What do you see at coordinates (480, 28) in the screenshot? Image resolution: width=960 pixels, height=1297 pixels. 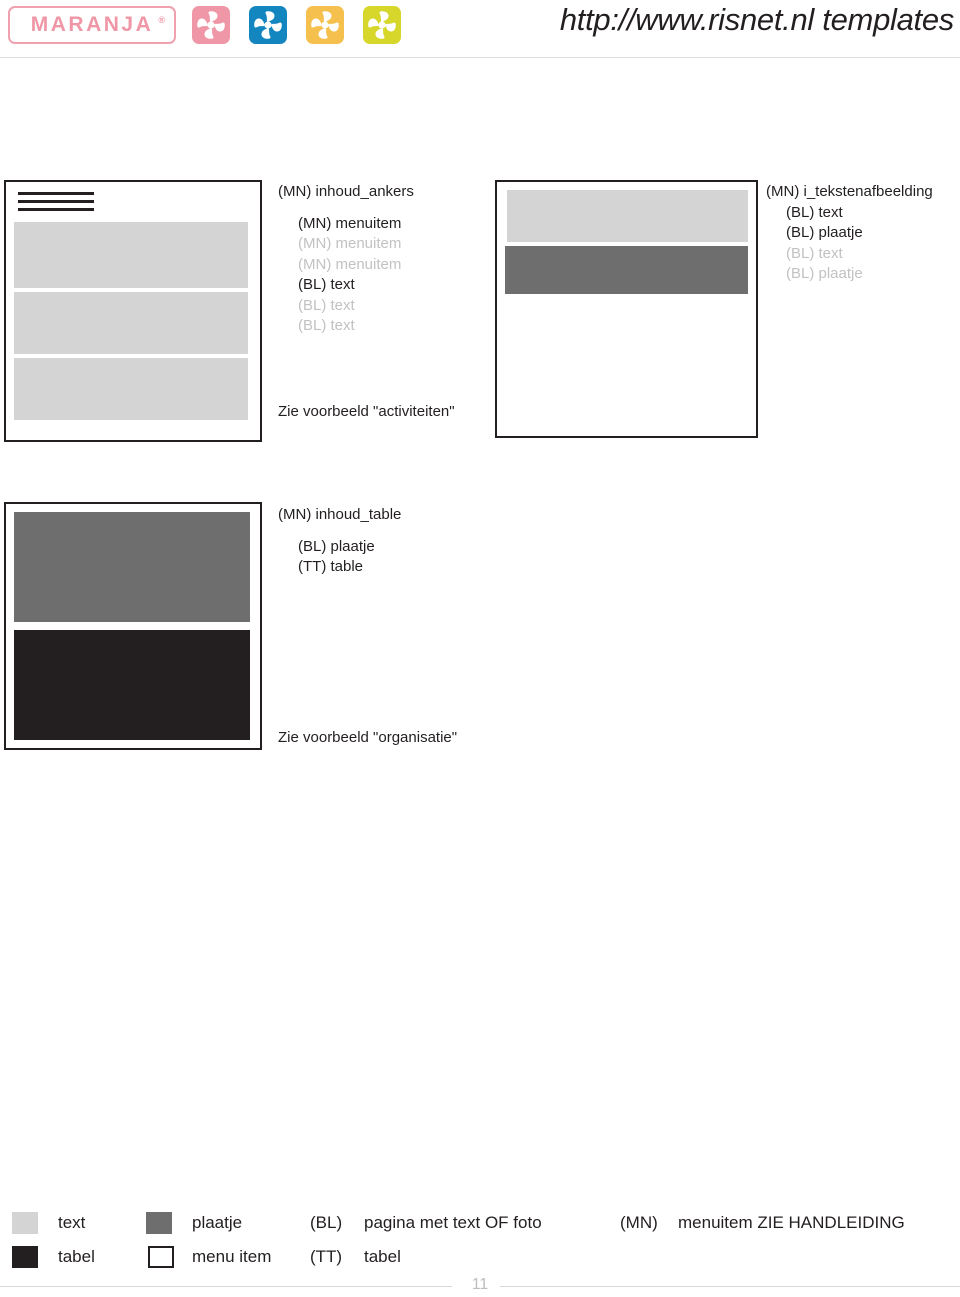 I see `page-header: MARANJA ® http://www.risnet.nl templates` at bounding box center [480, 28].